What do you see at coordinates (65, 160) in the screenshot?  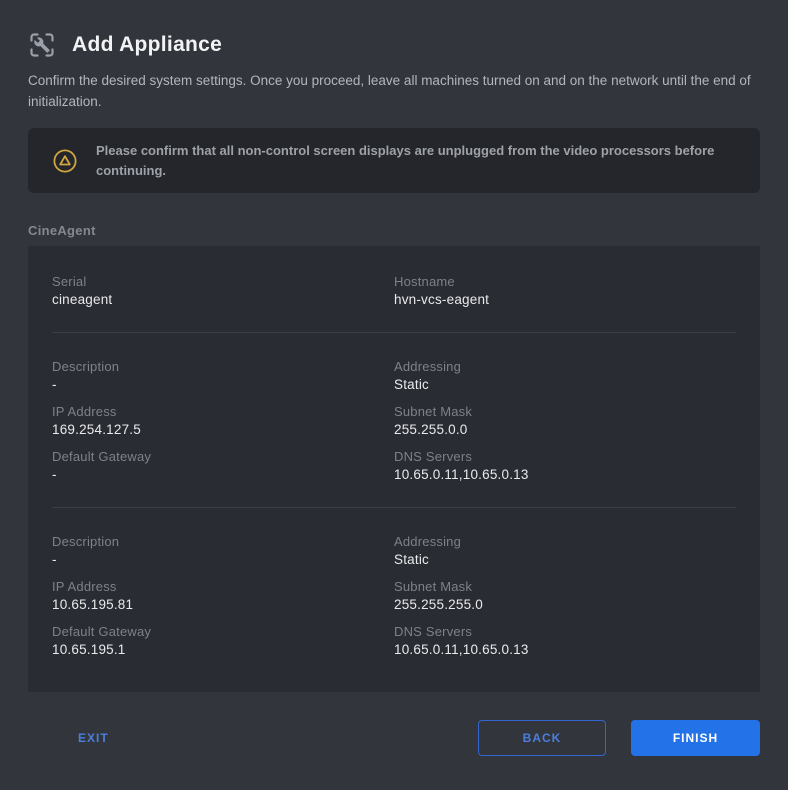 I see `warning-circle-triangle-icon` at bounding box center [65, 160].